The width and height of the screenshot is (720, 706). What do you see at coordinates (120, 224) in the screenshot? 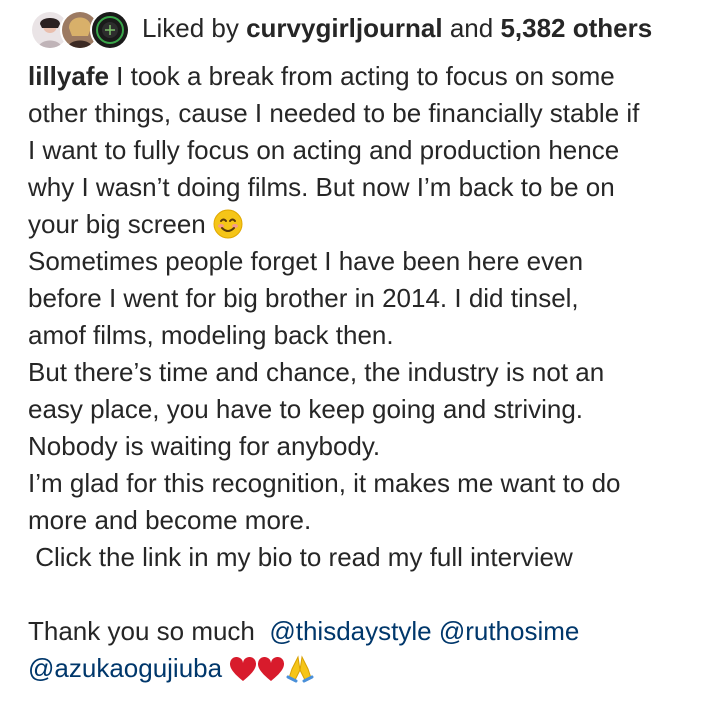
I see `caption-text: your big screen` at bounding box center [120, 224].